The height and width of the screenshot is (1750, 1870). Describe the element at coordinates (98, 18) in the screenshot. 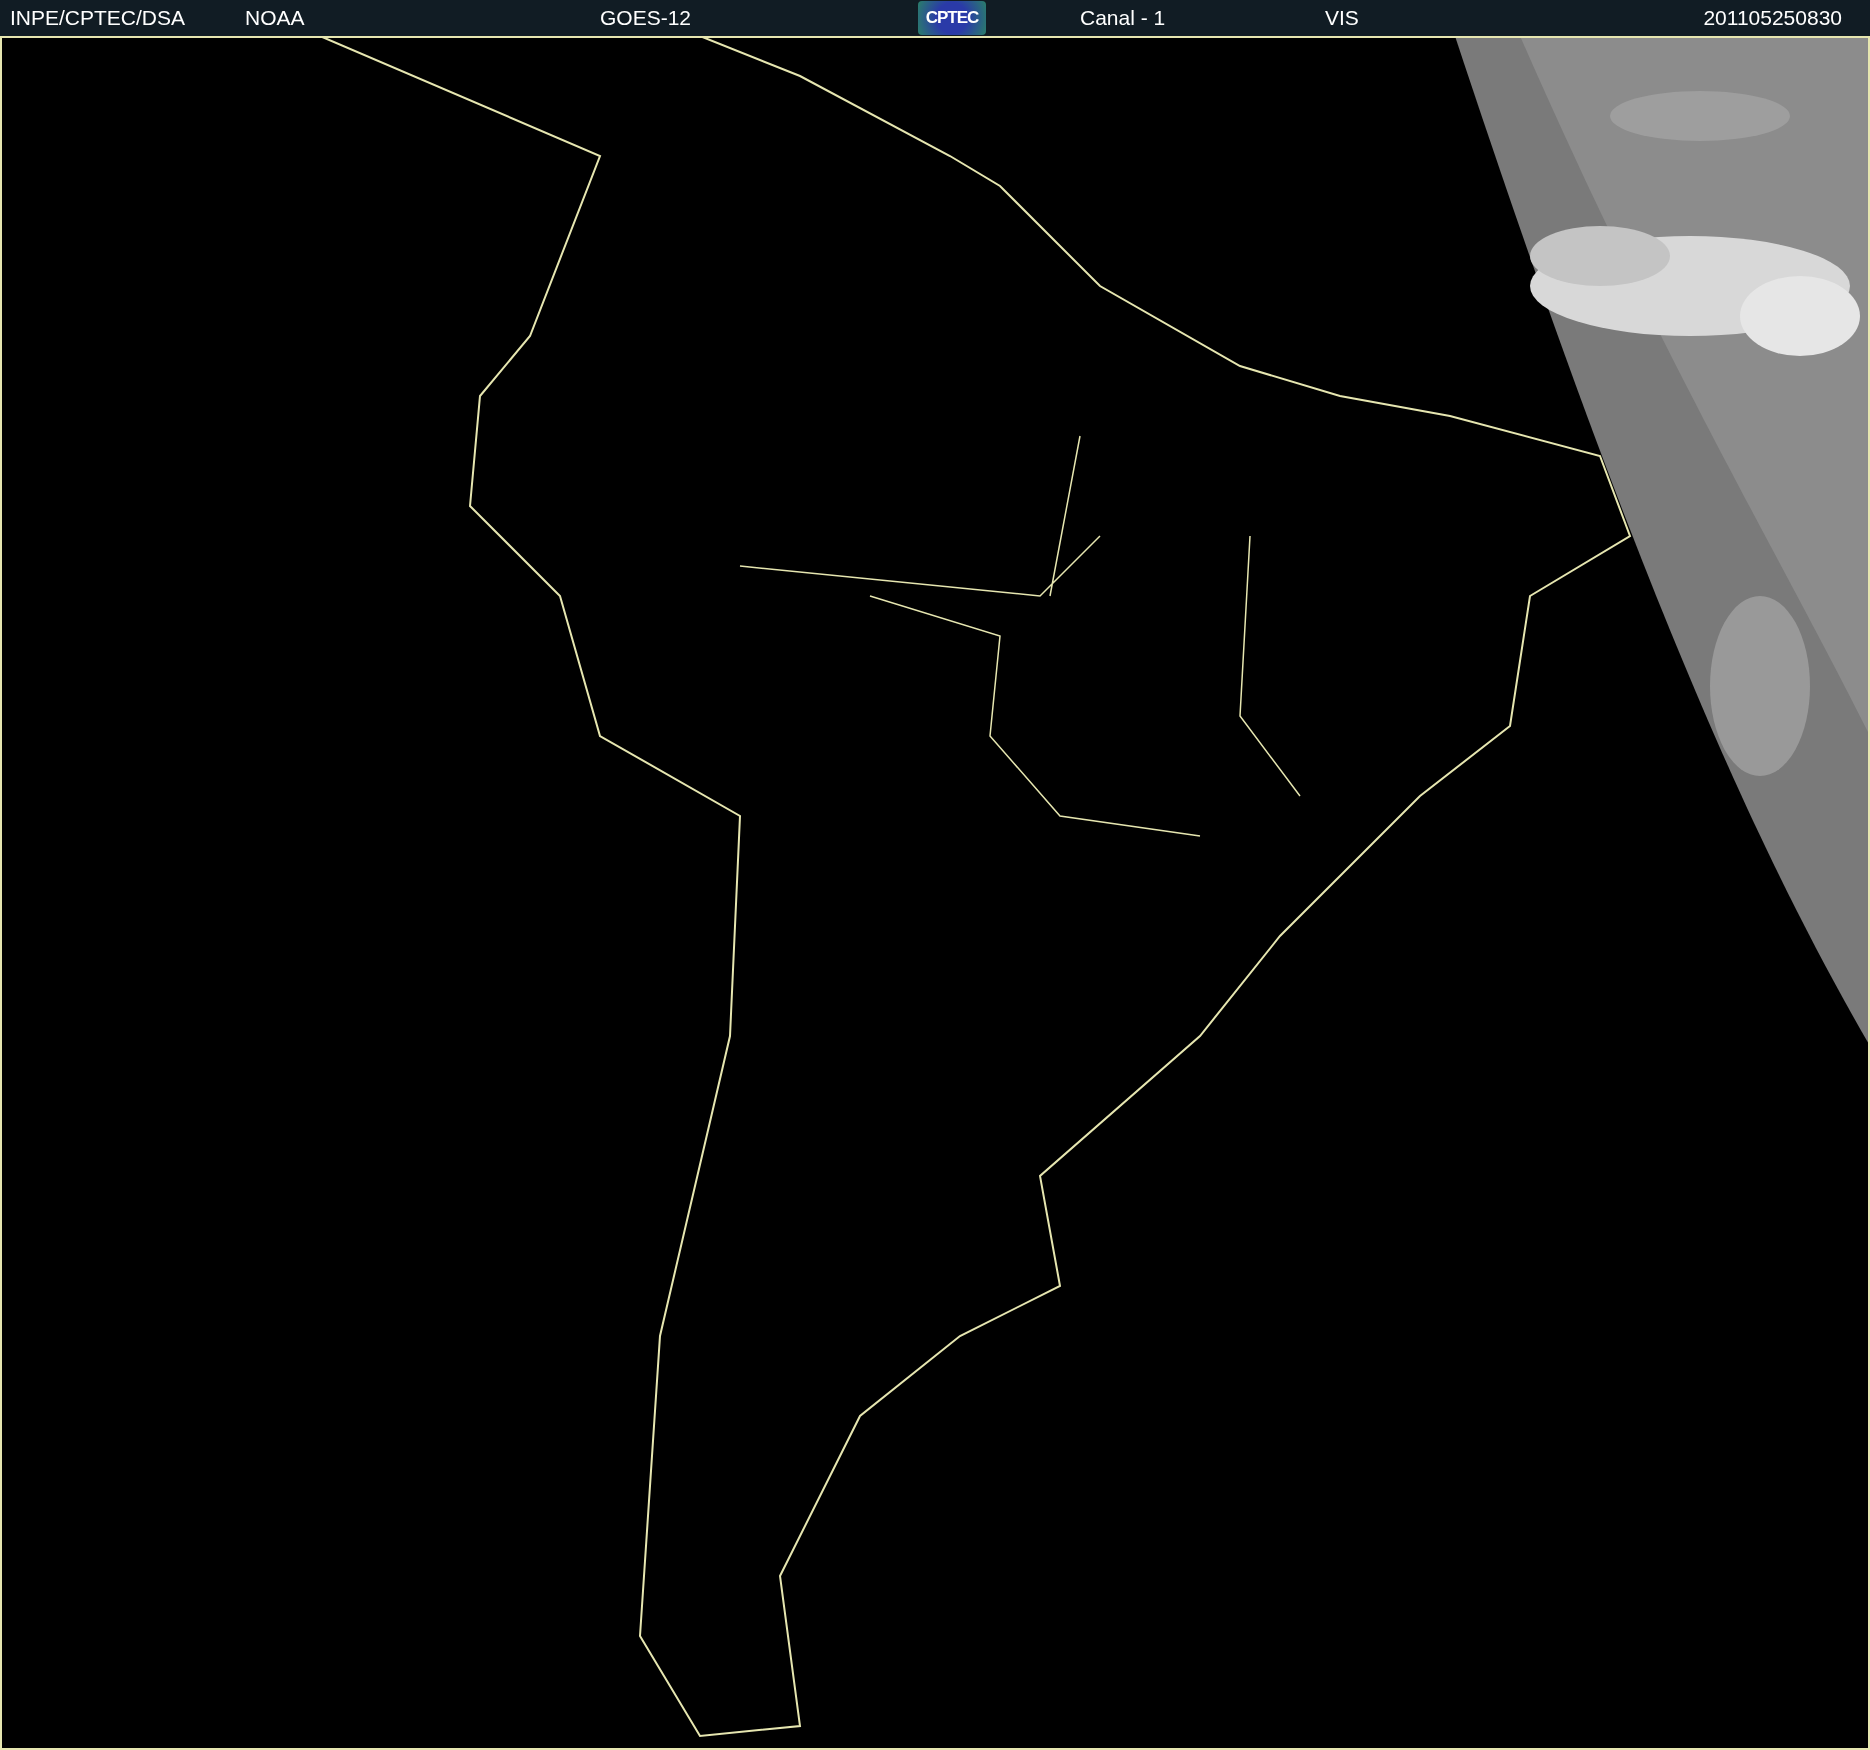

I see `header-label: INPE/CPTEC/DSA` at that location.